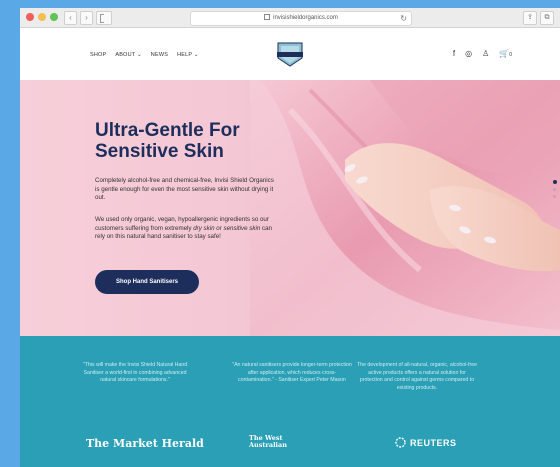  I want to click on hero-title: Ultra-Gentle For Sensitive Skin, so click(195, 141).